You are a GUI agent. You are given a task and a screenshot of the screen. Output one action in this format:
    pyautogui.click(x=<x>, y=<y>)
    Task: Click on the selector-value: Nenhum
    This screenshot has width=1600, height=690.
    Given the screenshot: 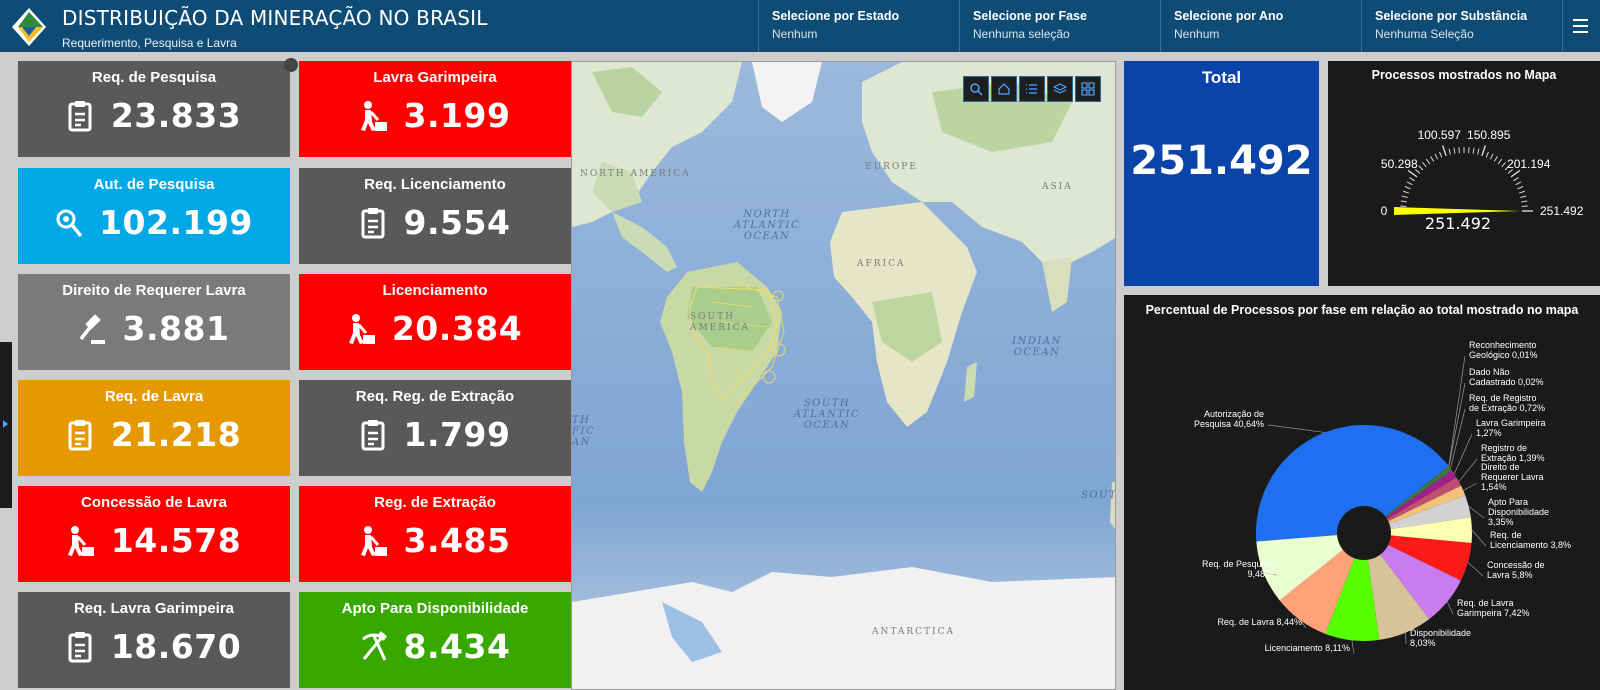 What is the action you would take?
    pyautogui.click(x=1197, y=34)
    